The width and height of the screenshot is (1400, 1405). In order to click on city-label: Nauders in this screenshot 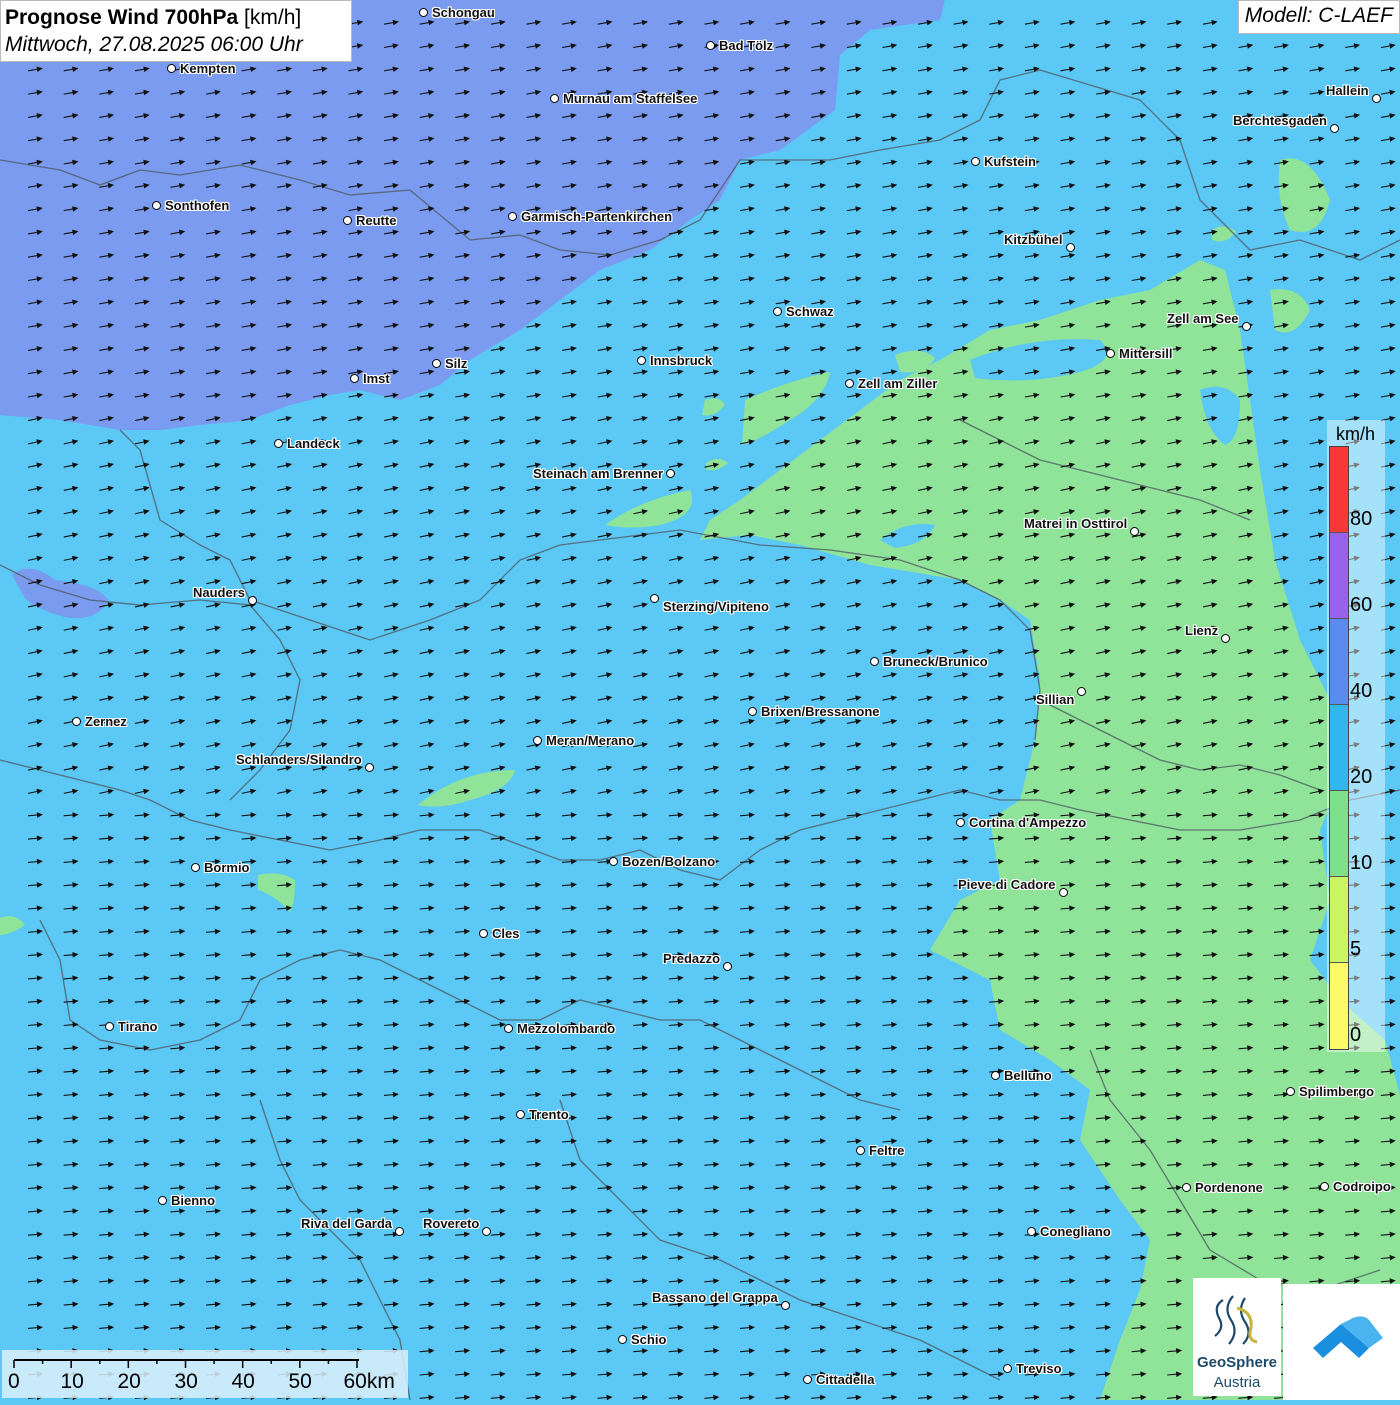, I will do `click(219, 592)`.